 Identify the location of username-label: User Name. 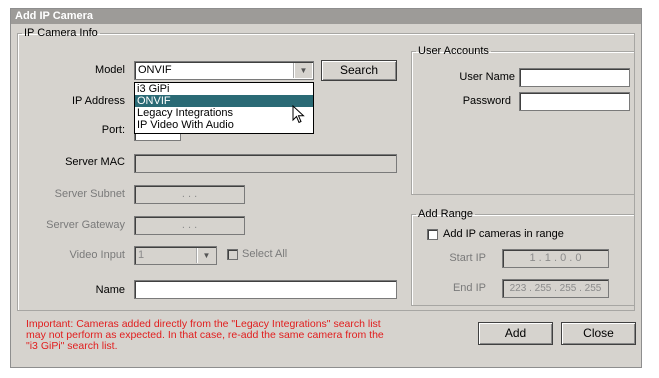
(487, 77).